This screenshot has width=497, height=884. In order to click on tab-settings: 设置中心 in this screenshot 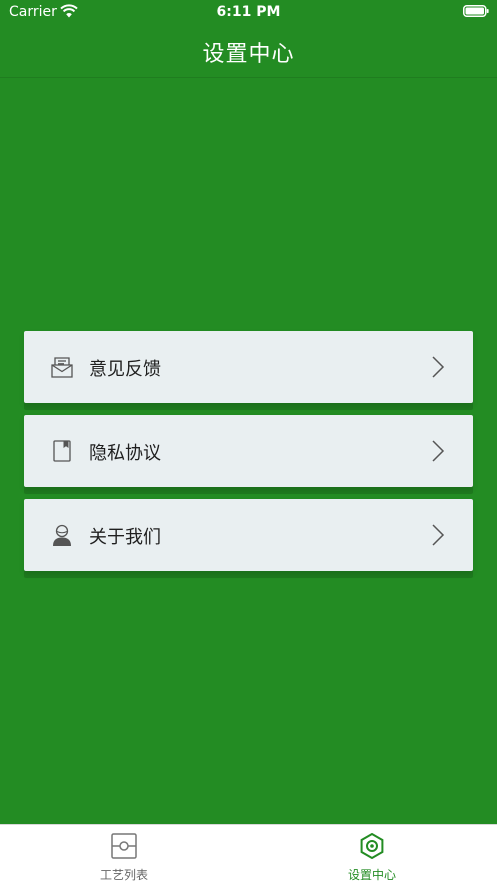, I will do `click(372, 854)`.